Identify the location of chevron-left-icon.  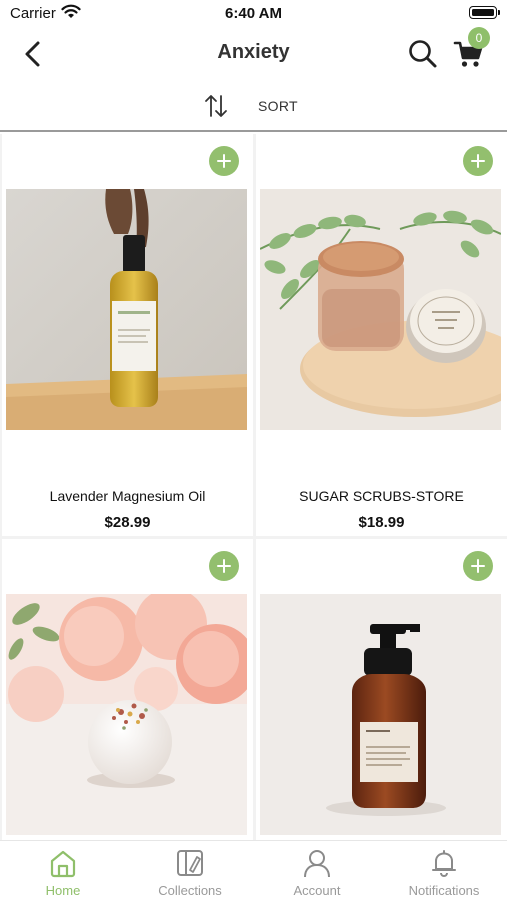
(32, 54).